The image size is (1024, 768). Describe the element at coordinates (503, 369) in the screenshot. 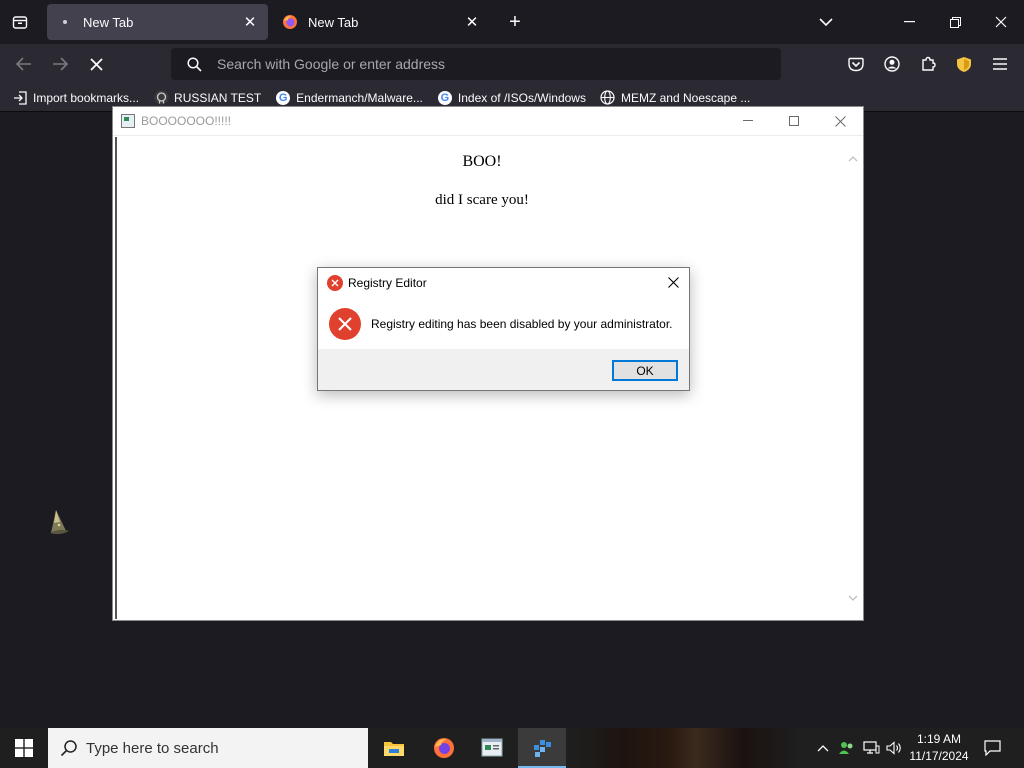

I see `dialog-footer: OK` at that location.